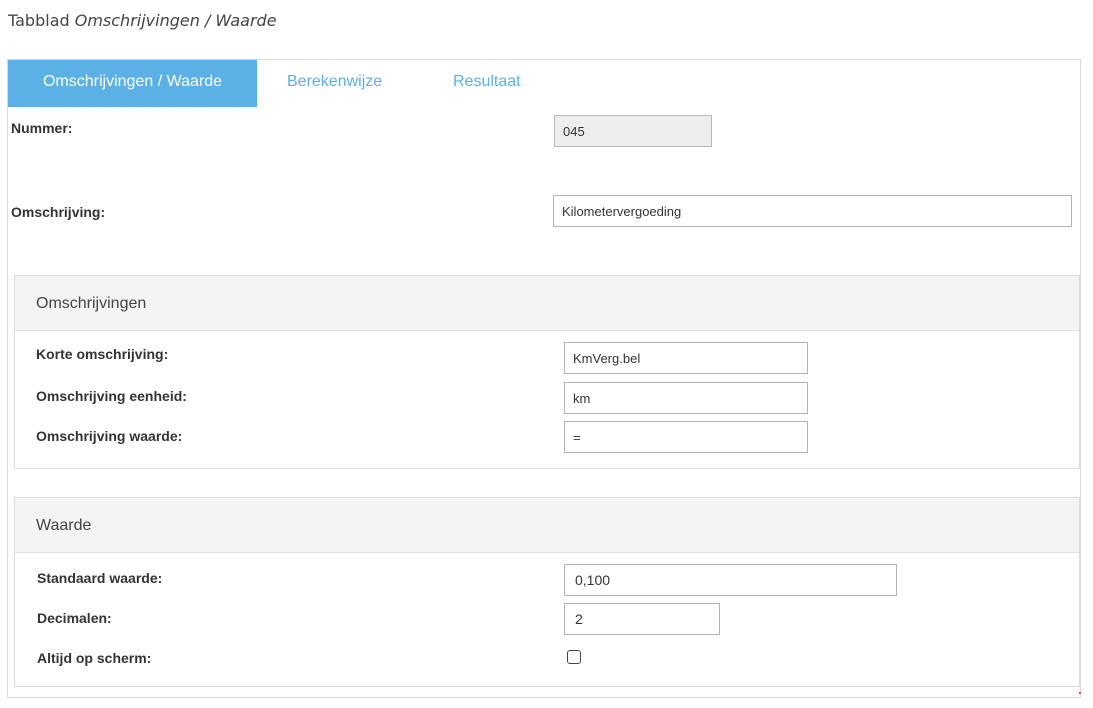  Describe the element at coordinates (686, 437) in the screenshot. I see `omschrijving-waarde-field` at that location.